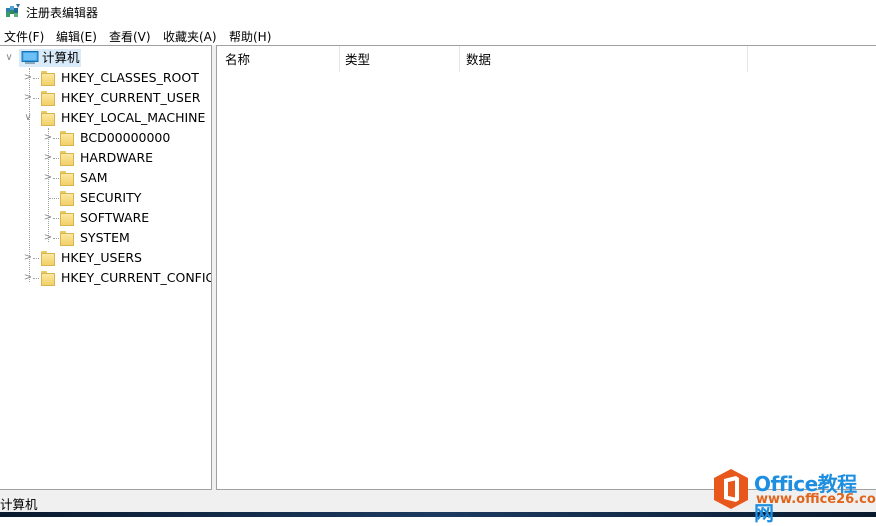 This screenshot has width=876, height=526. I want to click on registry-editor-icon, so click(13, 10).